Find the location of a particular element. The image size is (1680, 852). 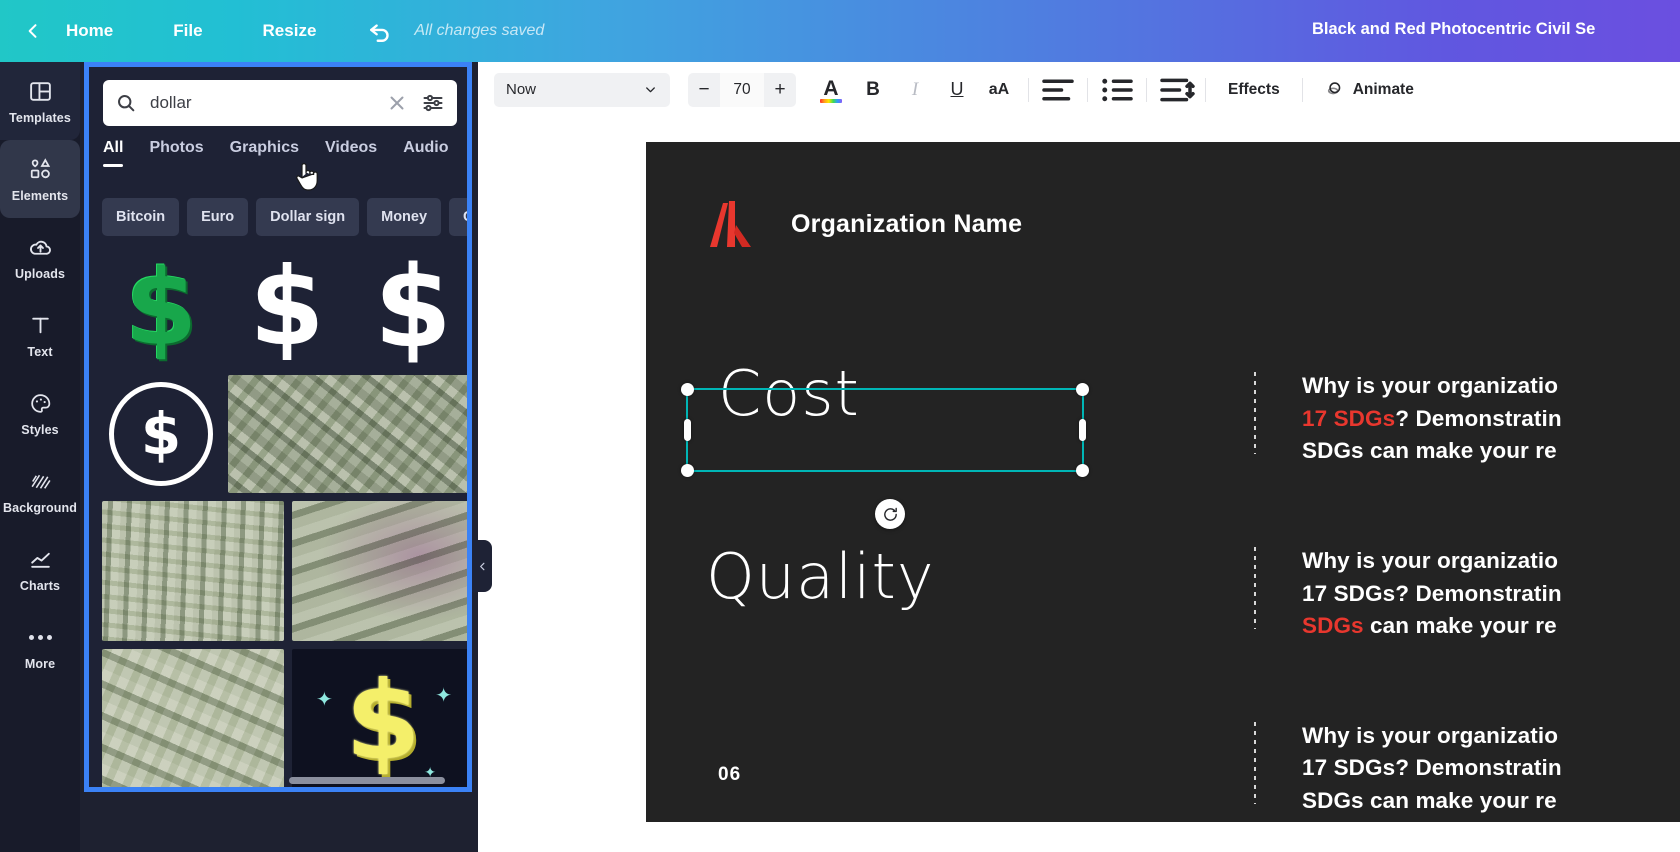

sidebar-item-templates: Templates is located at coordinates (40, 101).